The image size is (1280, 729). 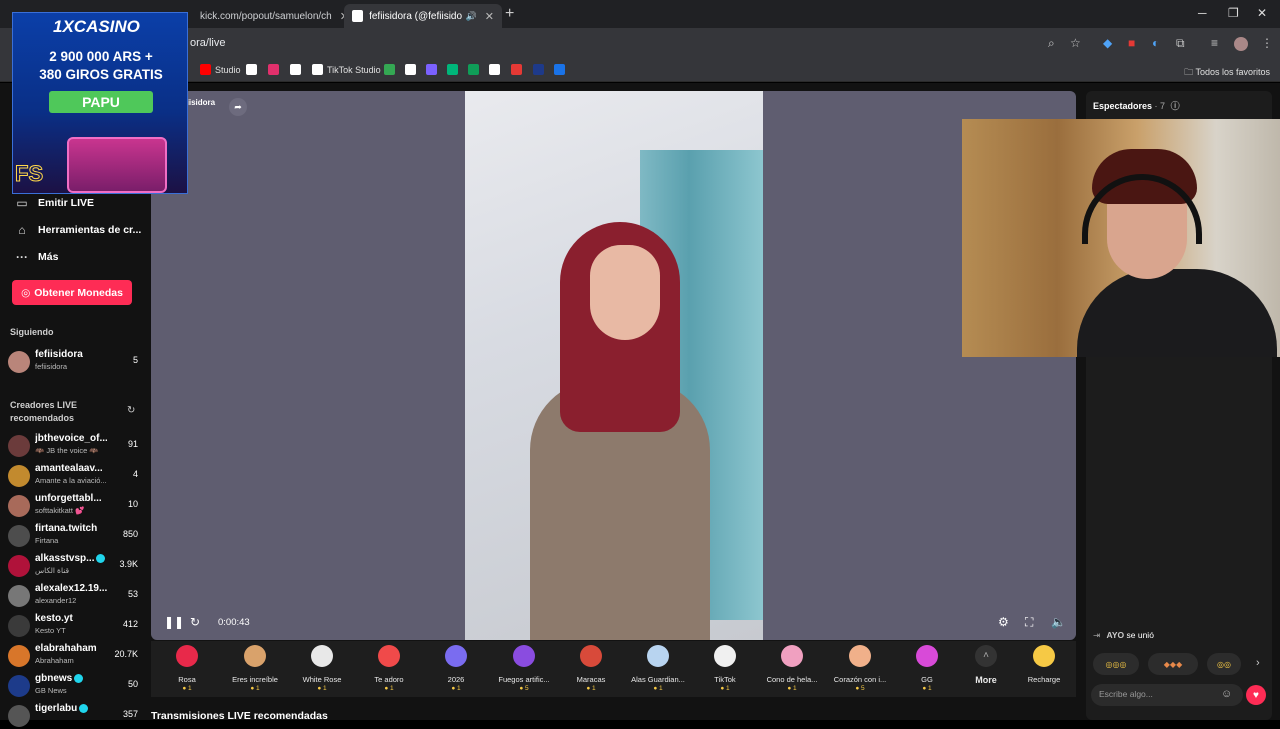 What do you see at coordinates (346, 69) in the screenshot?
I see `bookmark-item: TikTok Studio` at bounding box center [346, 69].